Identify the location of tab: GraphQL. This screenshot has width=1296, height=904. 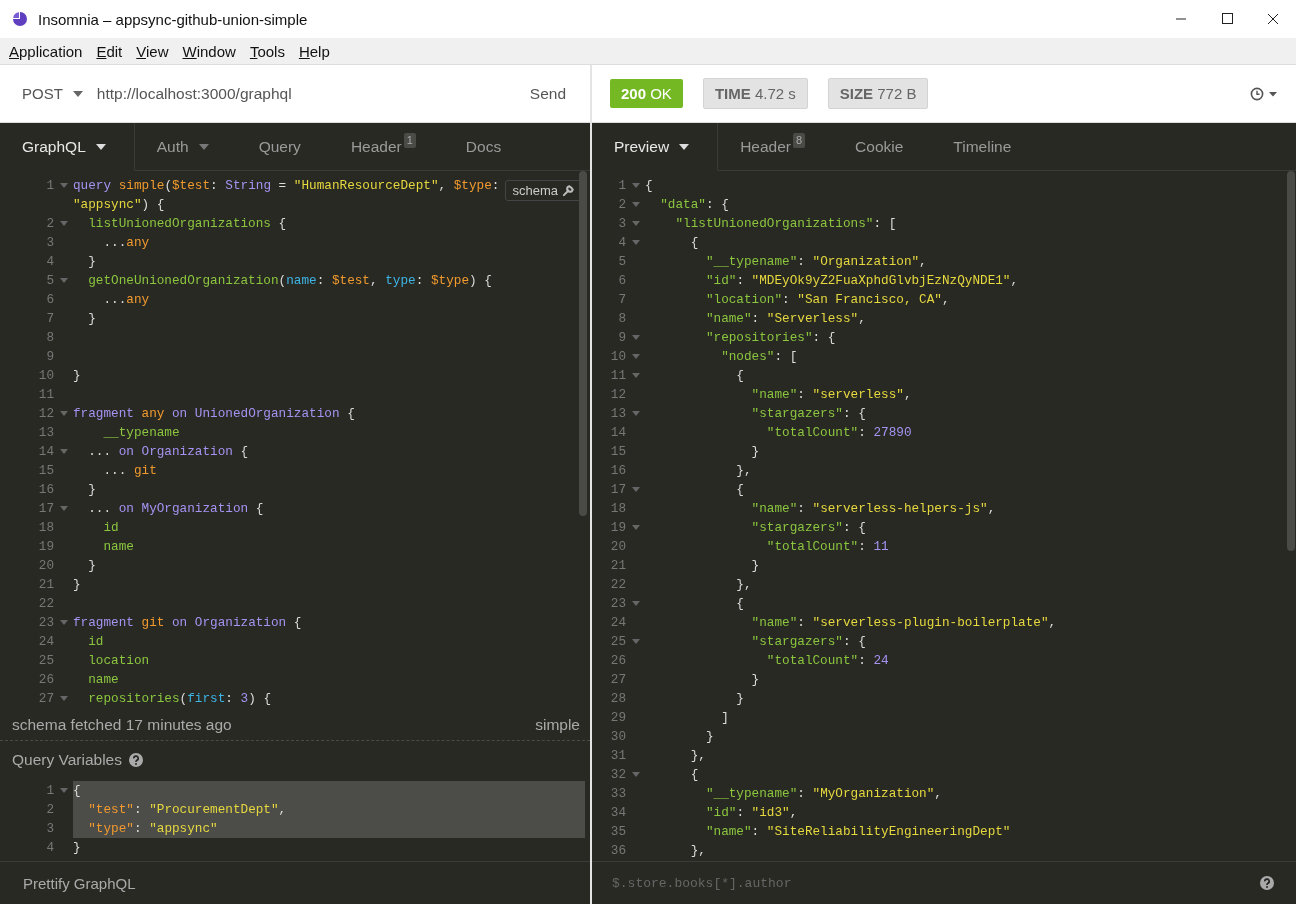
(67, 147).